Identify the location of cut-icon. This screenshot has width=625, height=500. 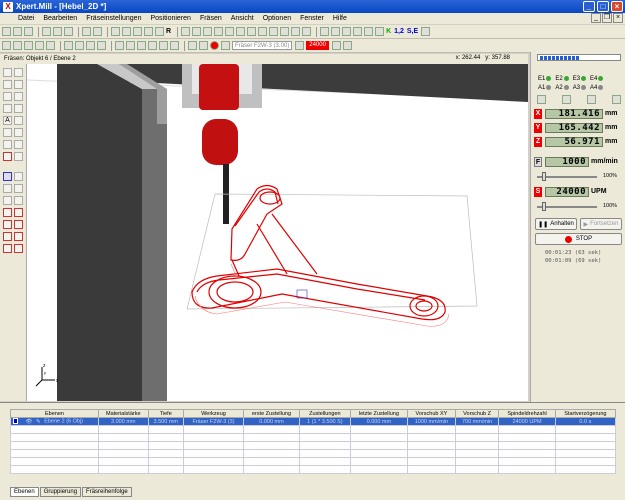
(46, 31).